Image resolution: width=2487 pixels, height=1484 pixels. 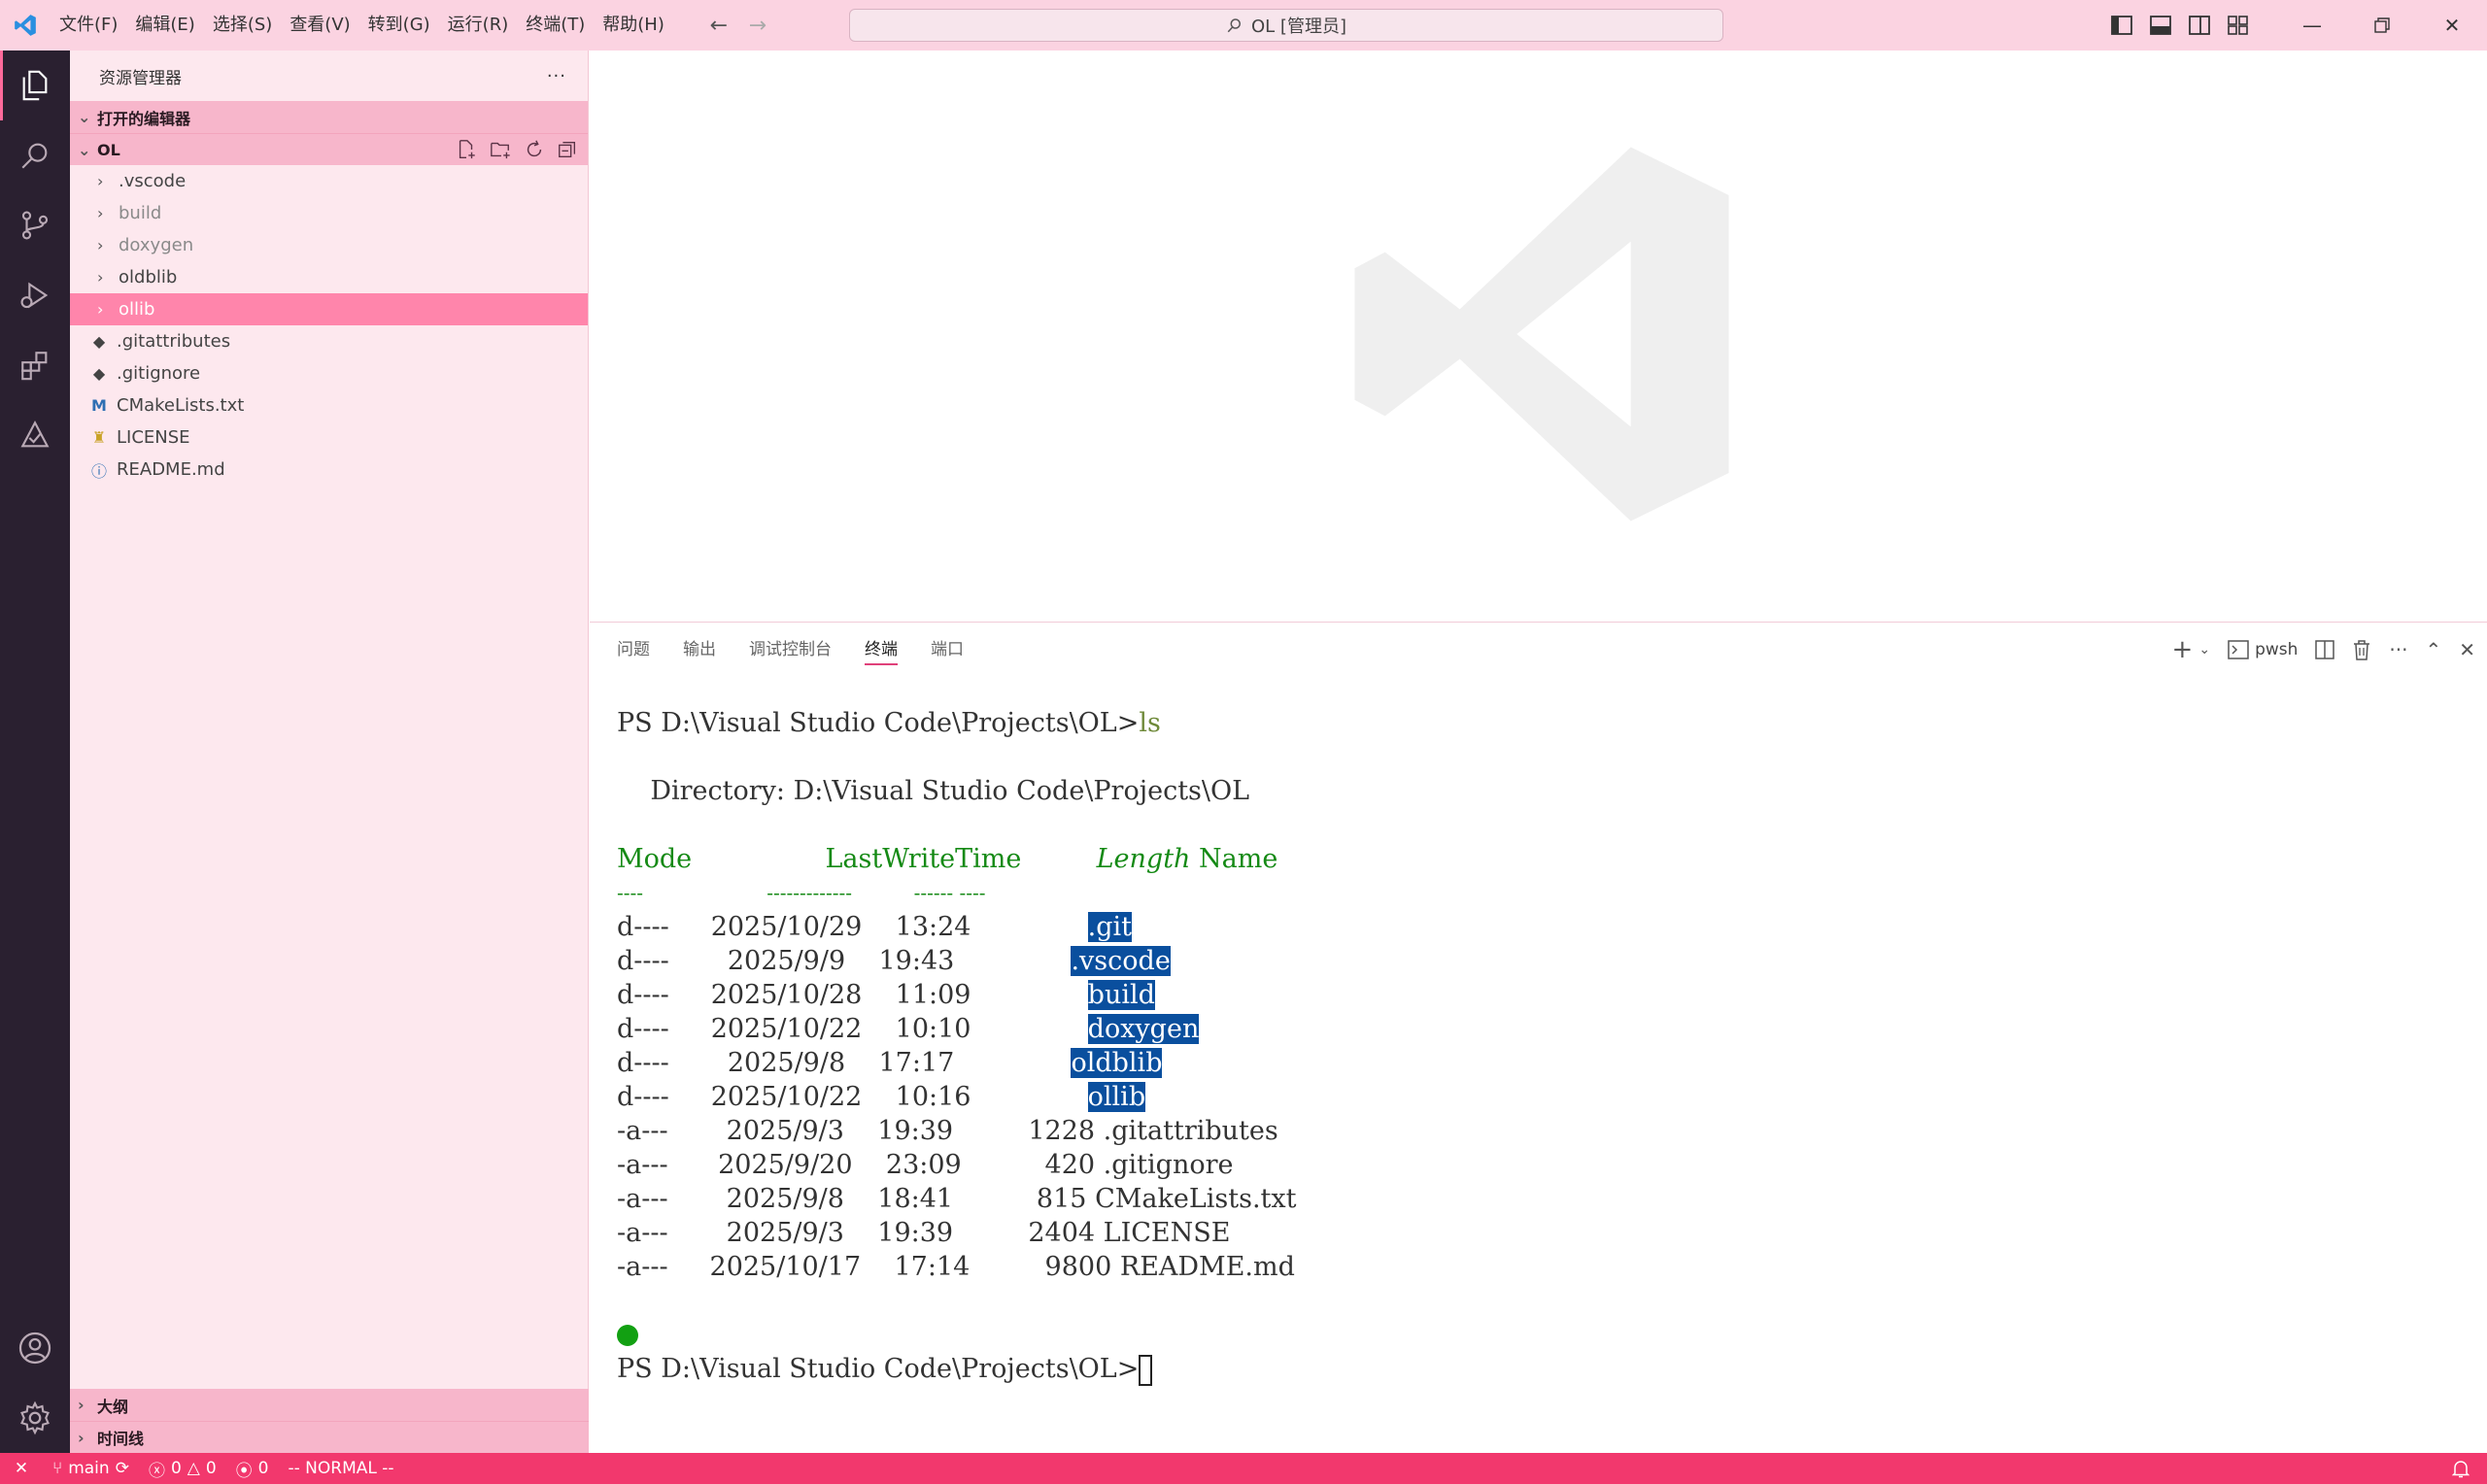 What do you see at coordinates (193, 1468) in the screenshot?
I see `warning-icon: △` at bounding box center [193, 1468].